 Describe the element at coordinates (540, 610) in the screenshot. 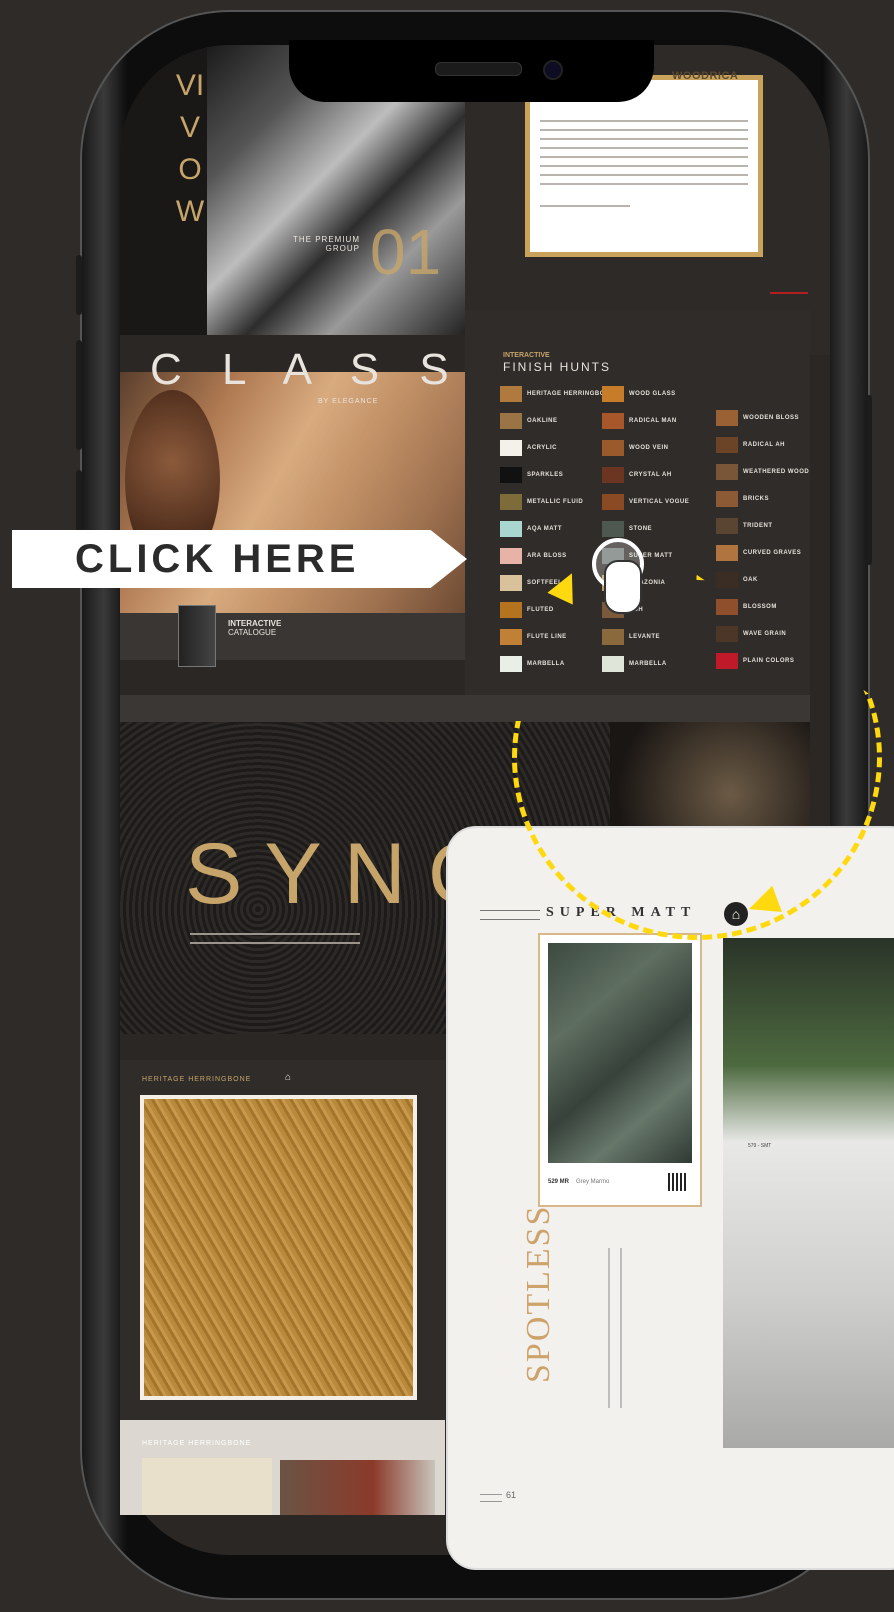

I see `swatch-label: FLUTED` at that location.